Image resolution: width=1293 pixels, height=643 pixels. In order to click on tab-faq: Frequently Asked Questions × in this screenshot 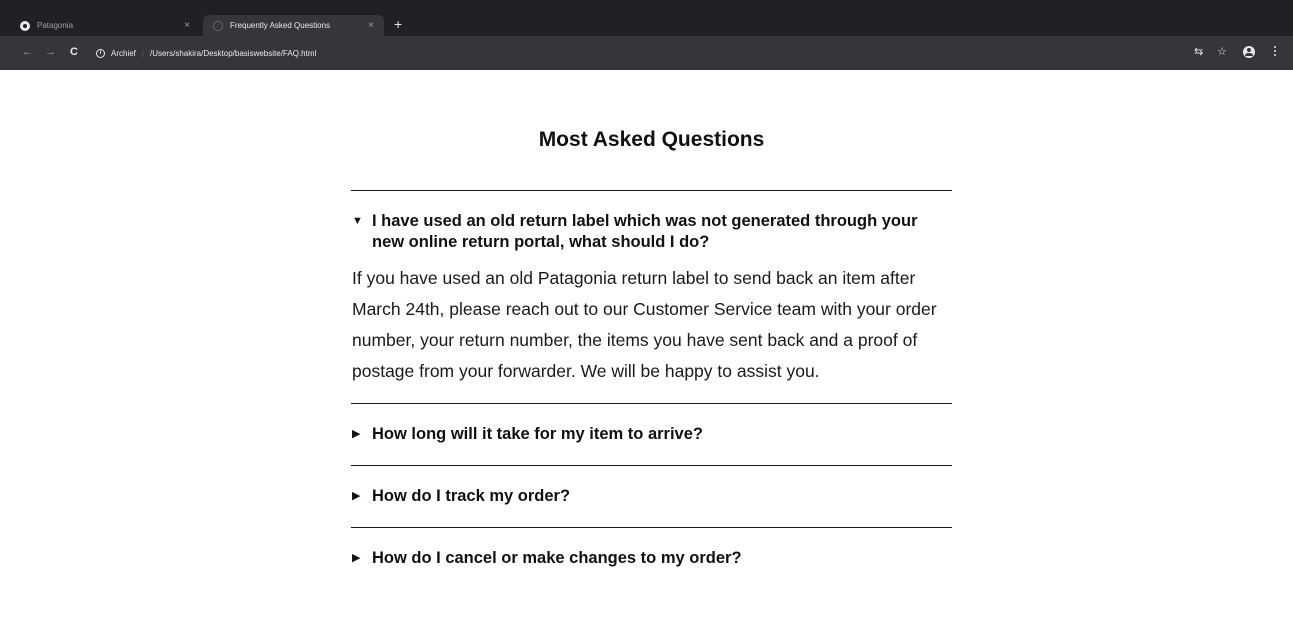, I will do `click(293, 25)`.